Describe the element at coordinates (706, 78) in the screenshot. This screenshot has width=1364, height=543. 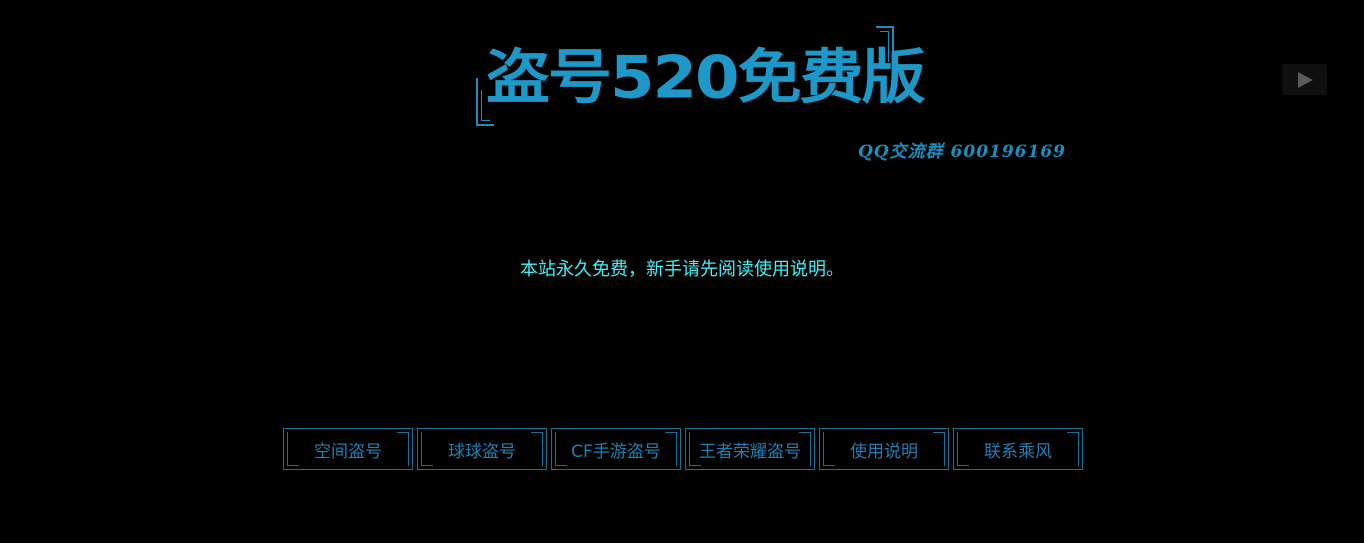
I see `logo-title: 盗号520免费版` at that location.